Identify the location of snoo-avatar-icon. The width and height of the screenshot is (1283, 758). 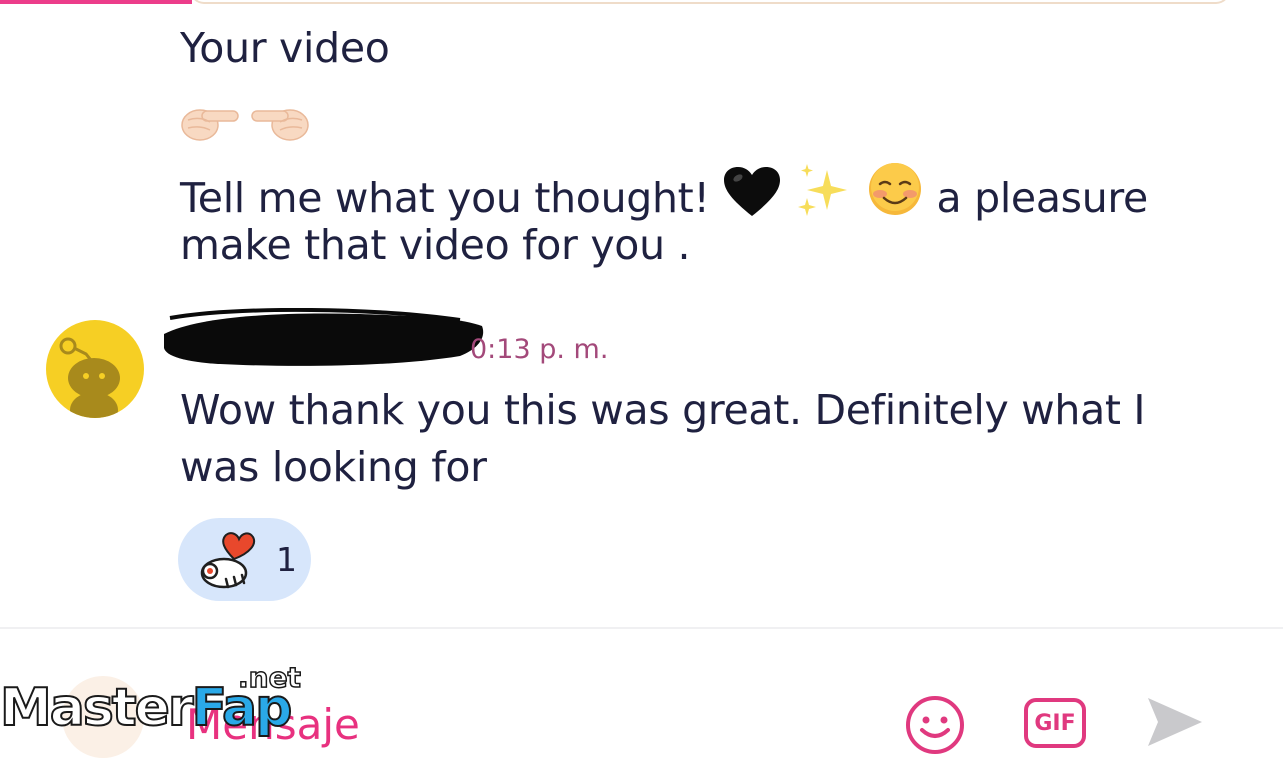
(89, 377).